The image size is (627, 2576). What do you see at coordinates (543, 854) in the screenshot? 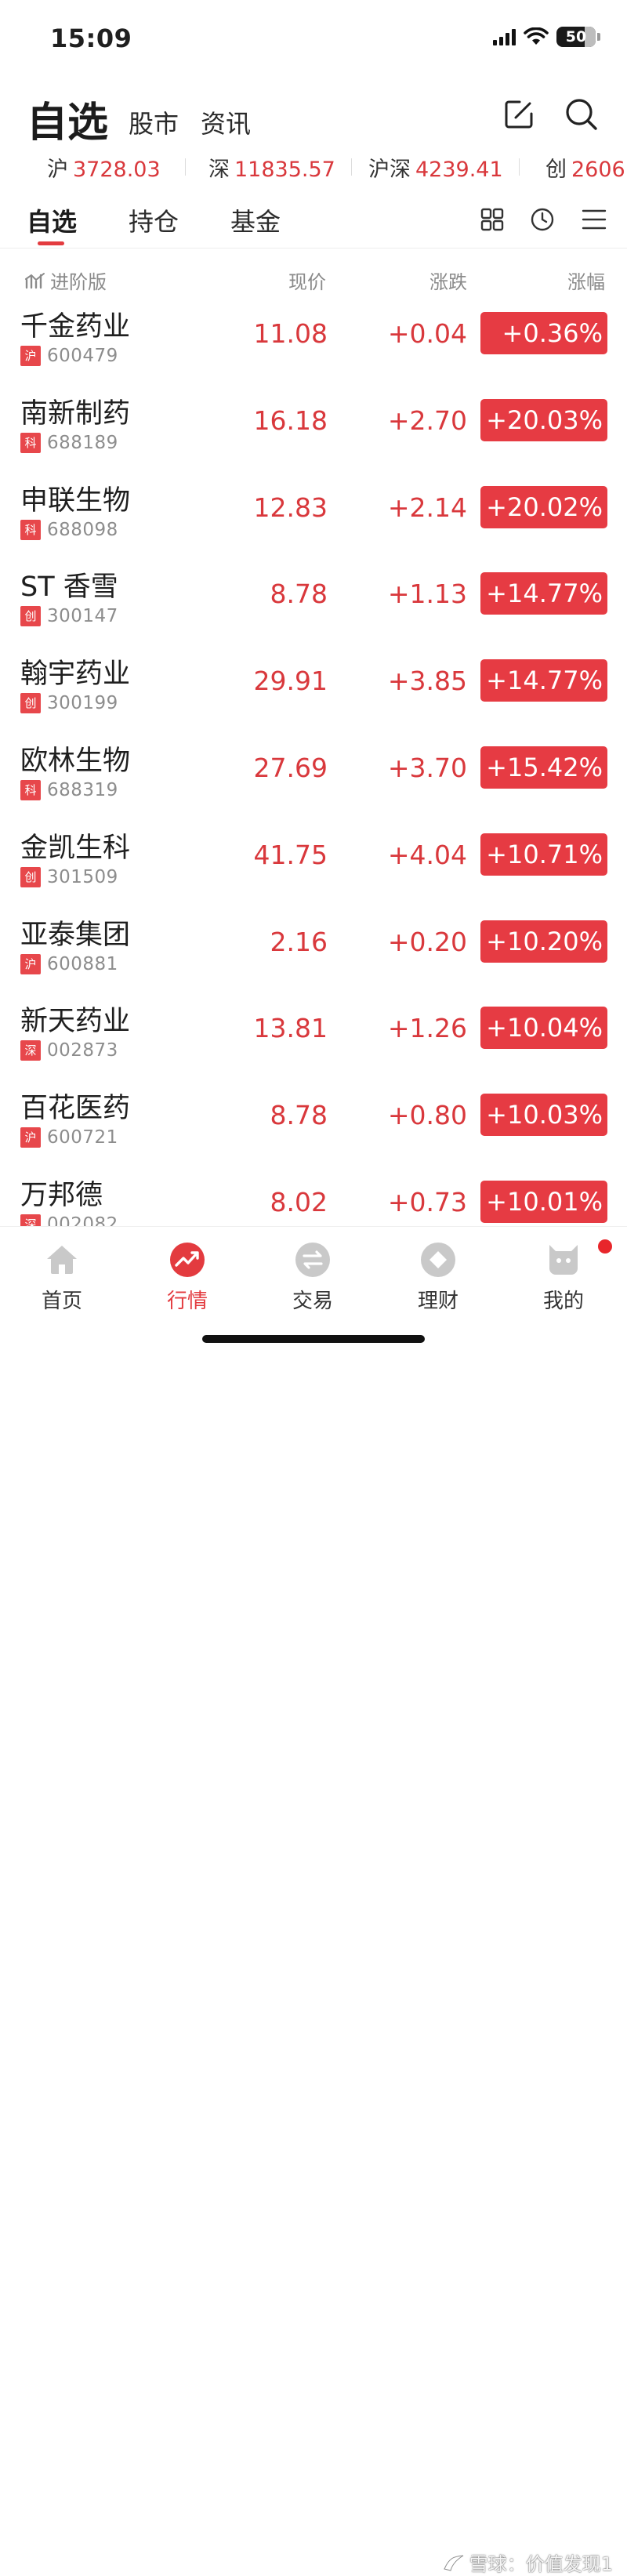
I see `stock-pct-change: +10.71%` at bounding box center [543, 854].